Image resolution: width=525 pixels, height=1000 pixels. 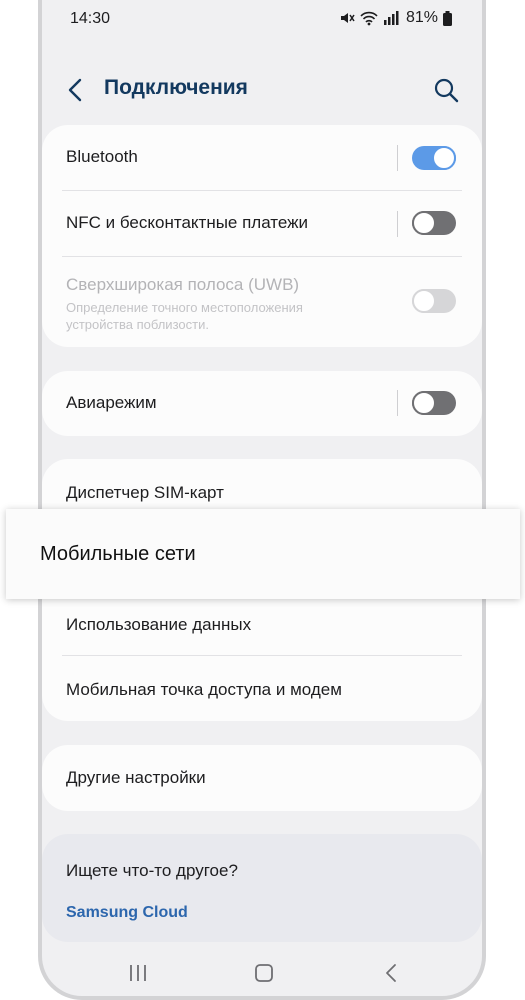 What do you see at coordinates (262, 888) in the screenshot?
I see `find-more-card: Ищете что-то другое? Samsung Cloud` at bounding box center [262, 888].